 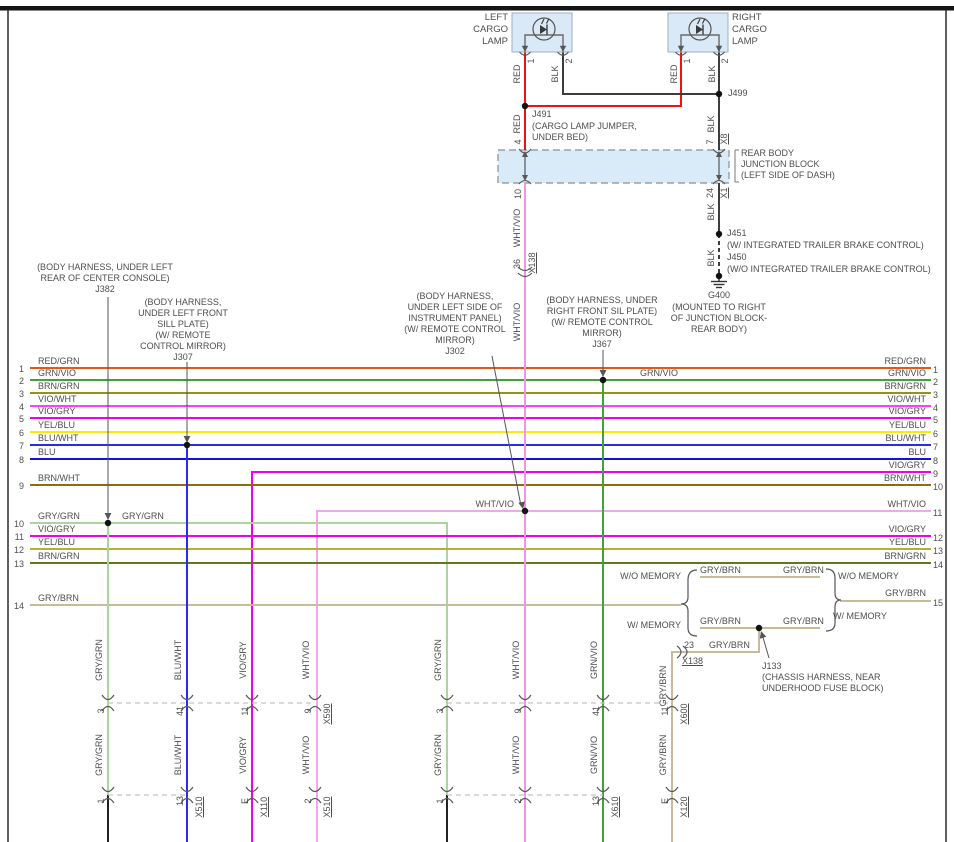 I want to click on pin-label: 41, so click(x=596, y=711).